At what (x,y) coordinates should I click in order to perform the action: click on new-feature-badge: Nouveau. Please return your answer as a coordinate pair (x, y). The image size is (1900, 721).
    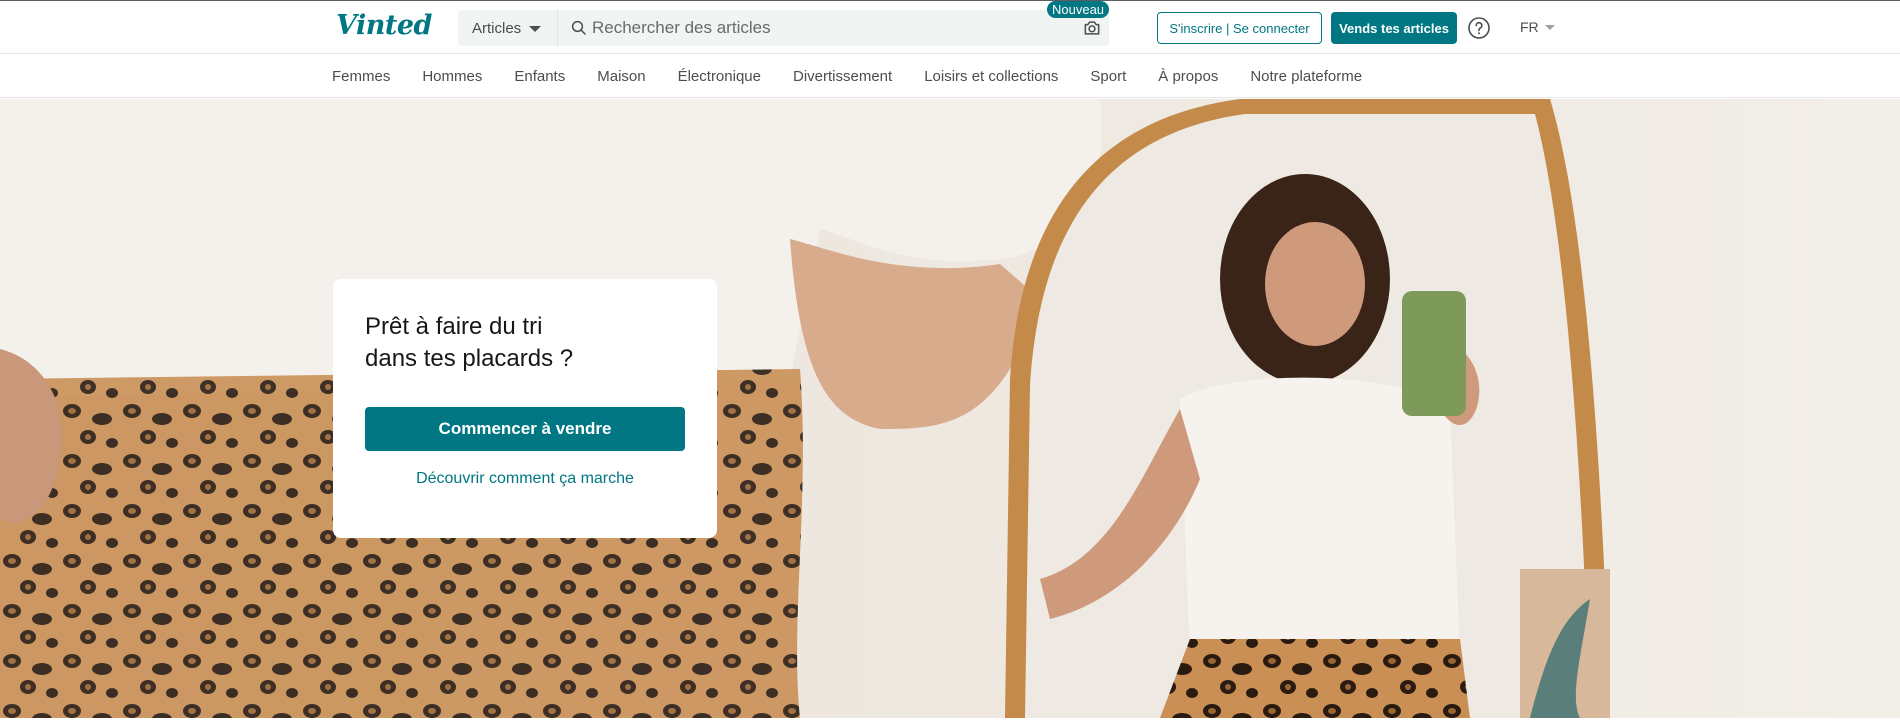
    Looking at the image, I should click on (1078, 9).